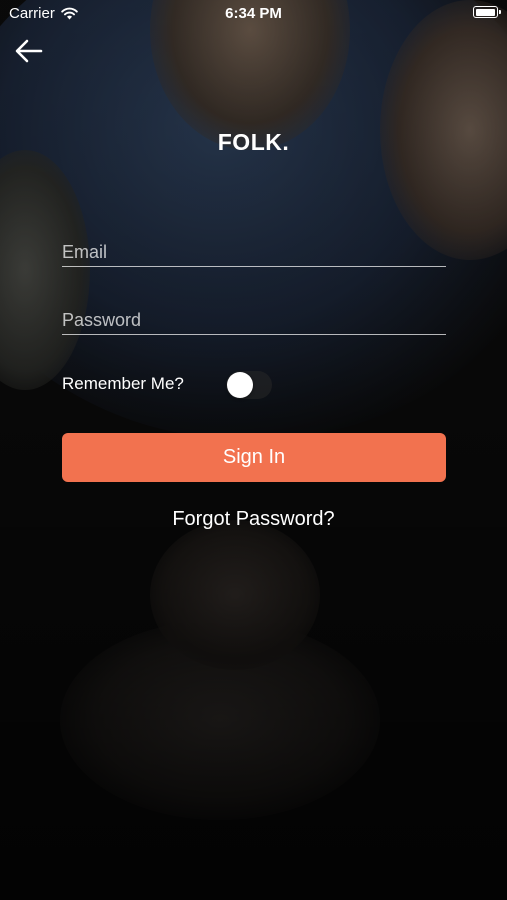 Image resolution: width=507 pixels, height=900 pixels. What do you see at coordinates (253, 519) in the screenshot?
I see `forgot-password-link: Forgot Password?` at bounding box center [253, 519].